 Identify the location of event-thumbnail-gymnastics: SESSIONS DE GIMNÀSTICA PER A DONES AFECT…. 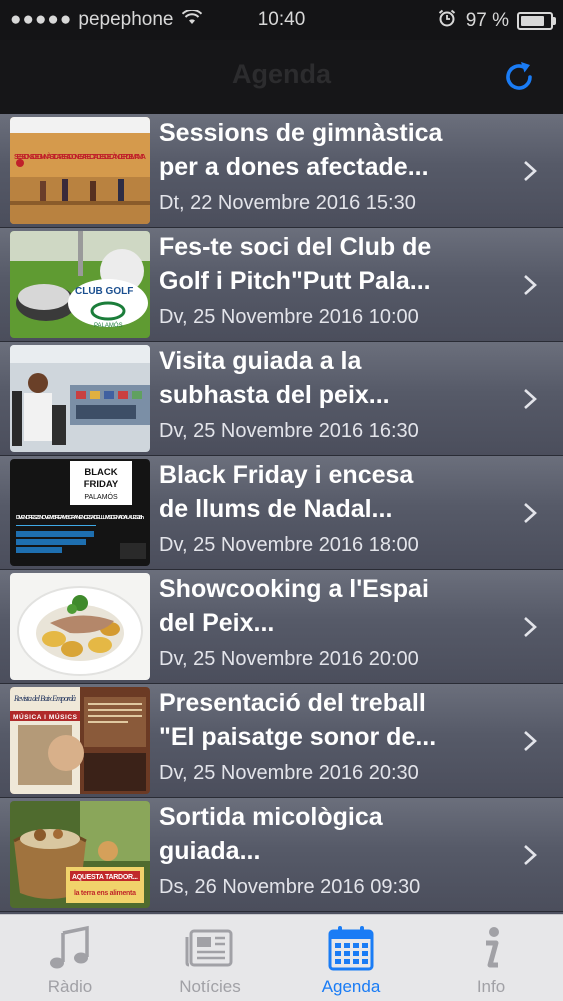
(80, 170).